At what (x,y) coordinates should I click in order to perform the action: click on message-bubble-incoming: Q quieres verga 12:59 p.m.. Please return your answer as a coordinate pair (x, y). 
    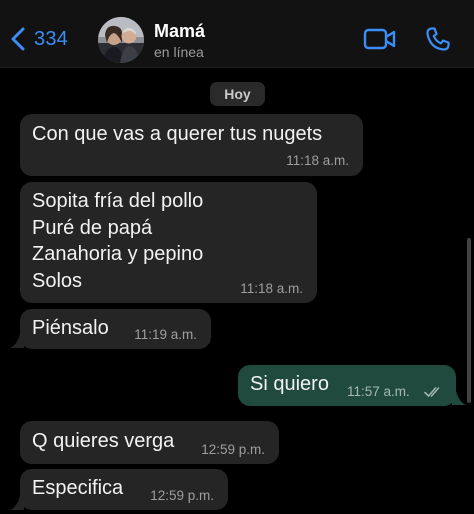
    Looking at the image, I should click on (149, 442).